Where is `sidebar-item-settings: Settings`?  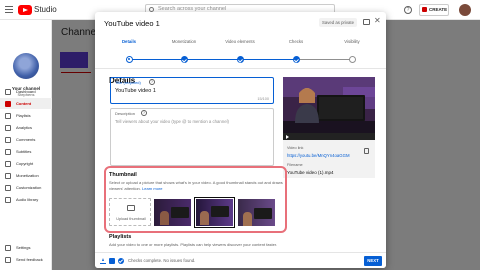 sidebar-item-settings: Settings is located at coordinates (26, 247).